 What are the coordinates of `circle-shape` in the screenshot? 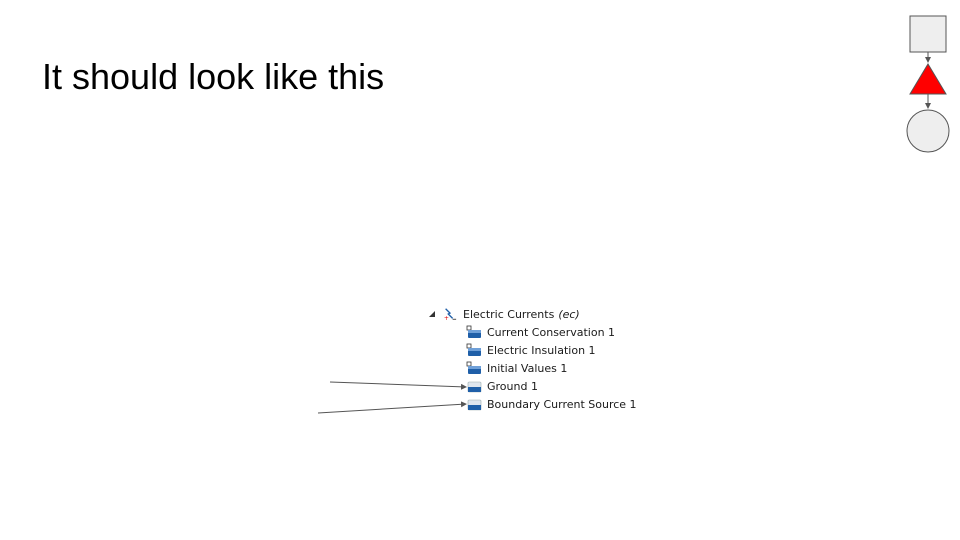 It's located at (928, 131).